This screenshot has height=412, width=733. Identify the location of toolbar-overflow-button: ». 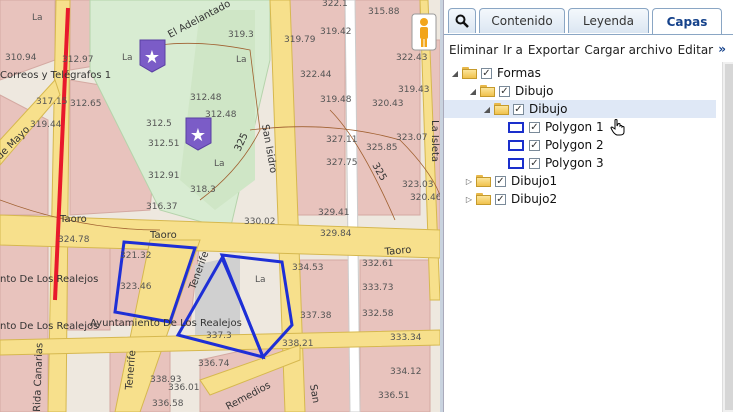
(722, 49).